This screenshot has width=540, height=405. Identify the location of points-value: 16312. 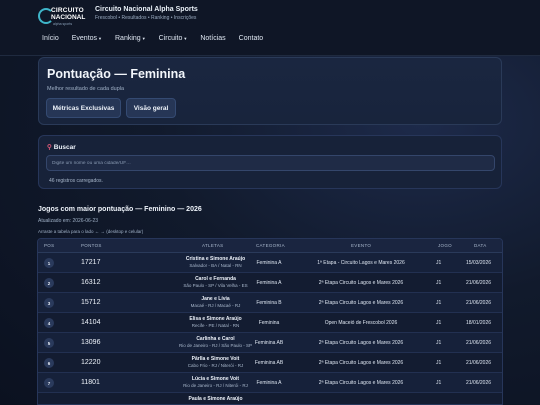
(91, 282).